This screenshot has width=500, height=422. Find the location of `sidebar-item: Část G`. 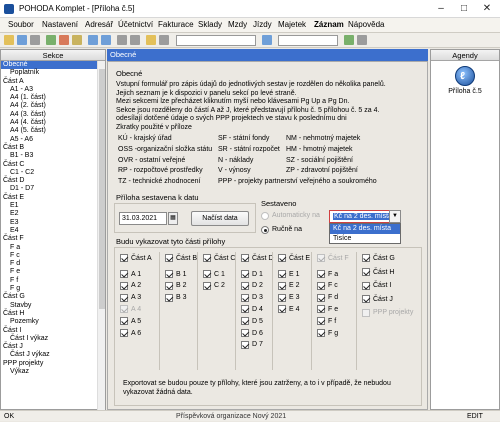

sidebar-item: Část G is located at coordinates (53, 297).